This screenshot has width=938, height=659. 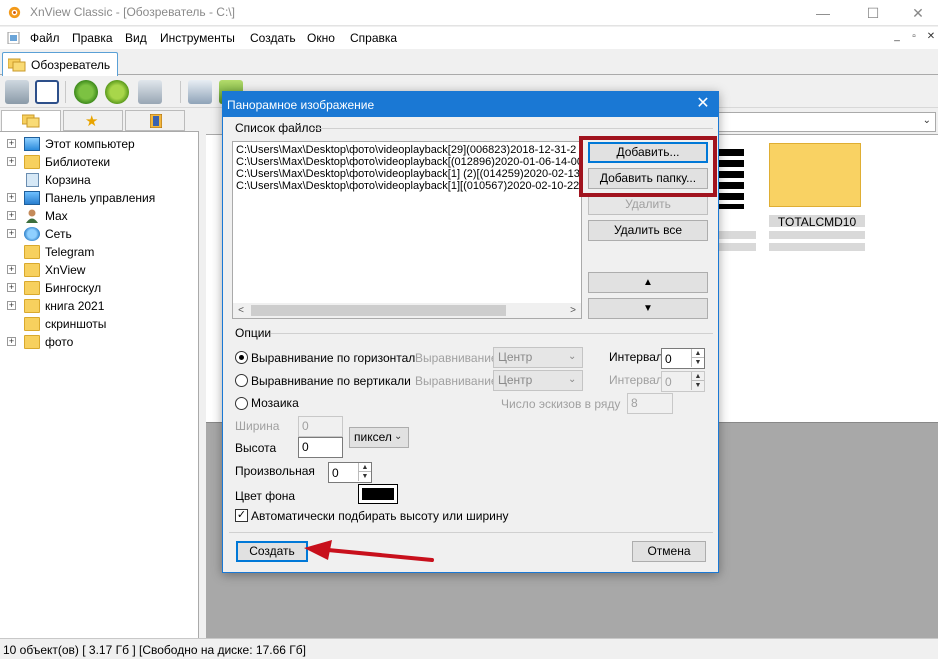 What do you see at coordinates (648, 308) in the screenshot?
I see `move-down-button: ▼` at bounding box center [648, 308].